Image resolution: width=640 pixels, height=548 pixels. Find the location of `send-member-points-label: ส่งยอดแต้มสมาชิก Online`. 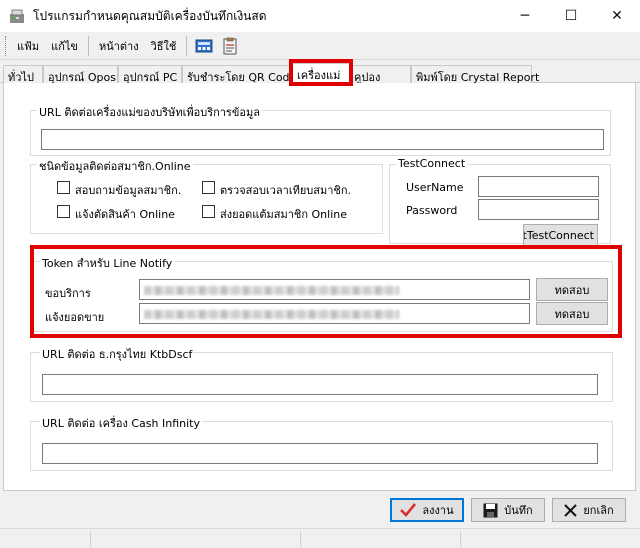

send-member-points-label: ส่งยอดแต้มสมาชิก Online is located at coordinates (284, 214).